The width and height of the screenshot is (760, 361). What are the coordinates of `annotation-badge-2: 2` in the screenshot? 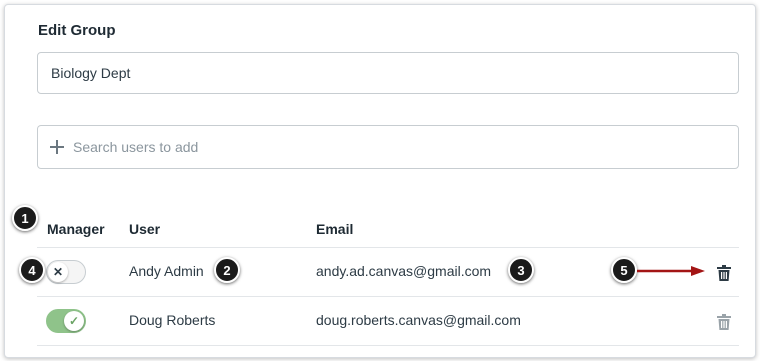 It's located at (227, 270).